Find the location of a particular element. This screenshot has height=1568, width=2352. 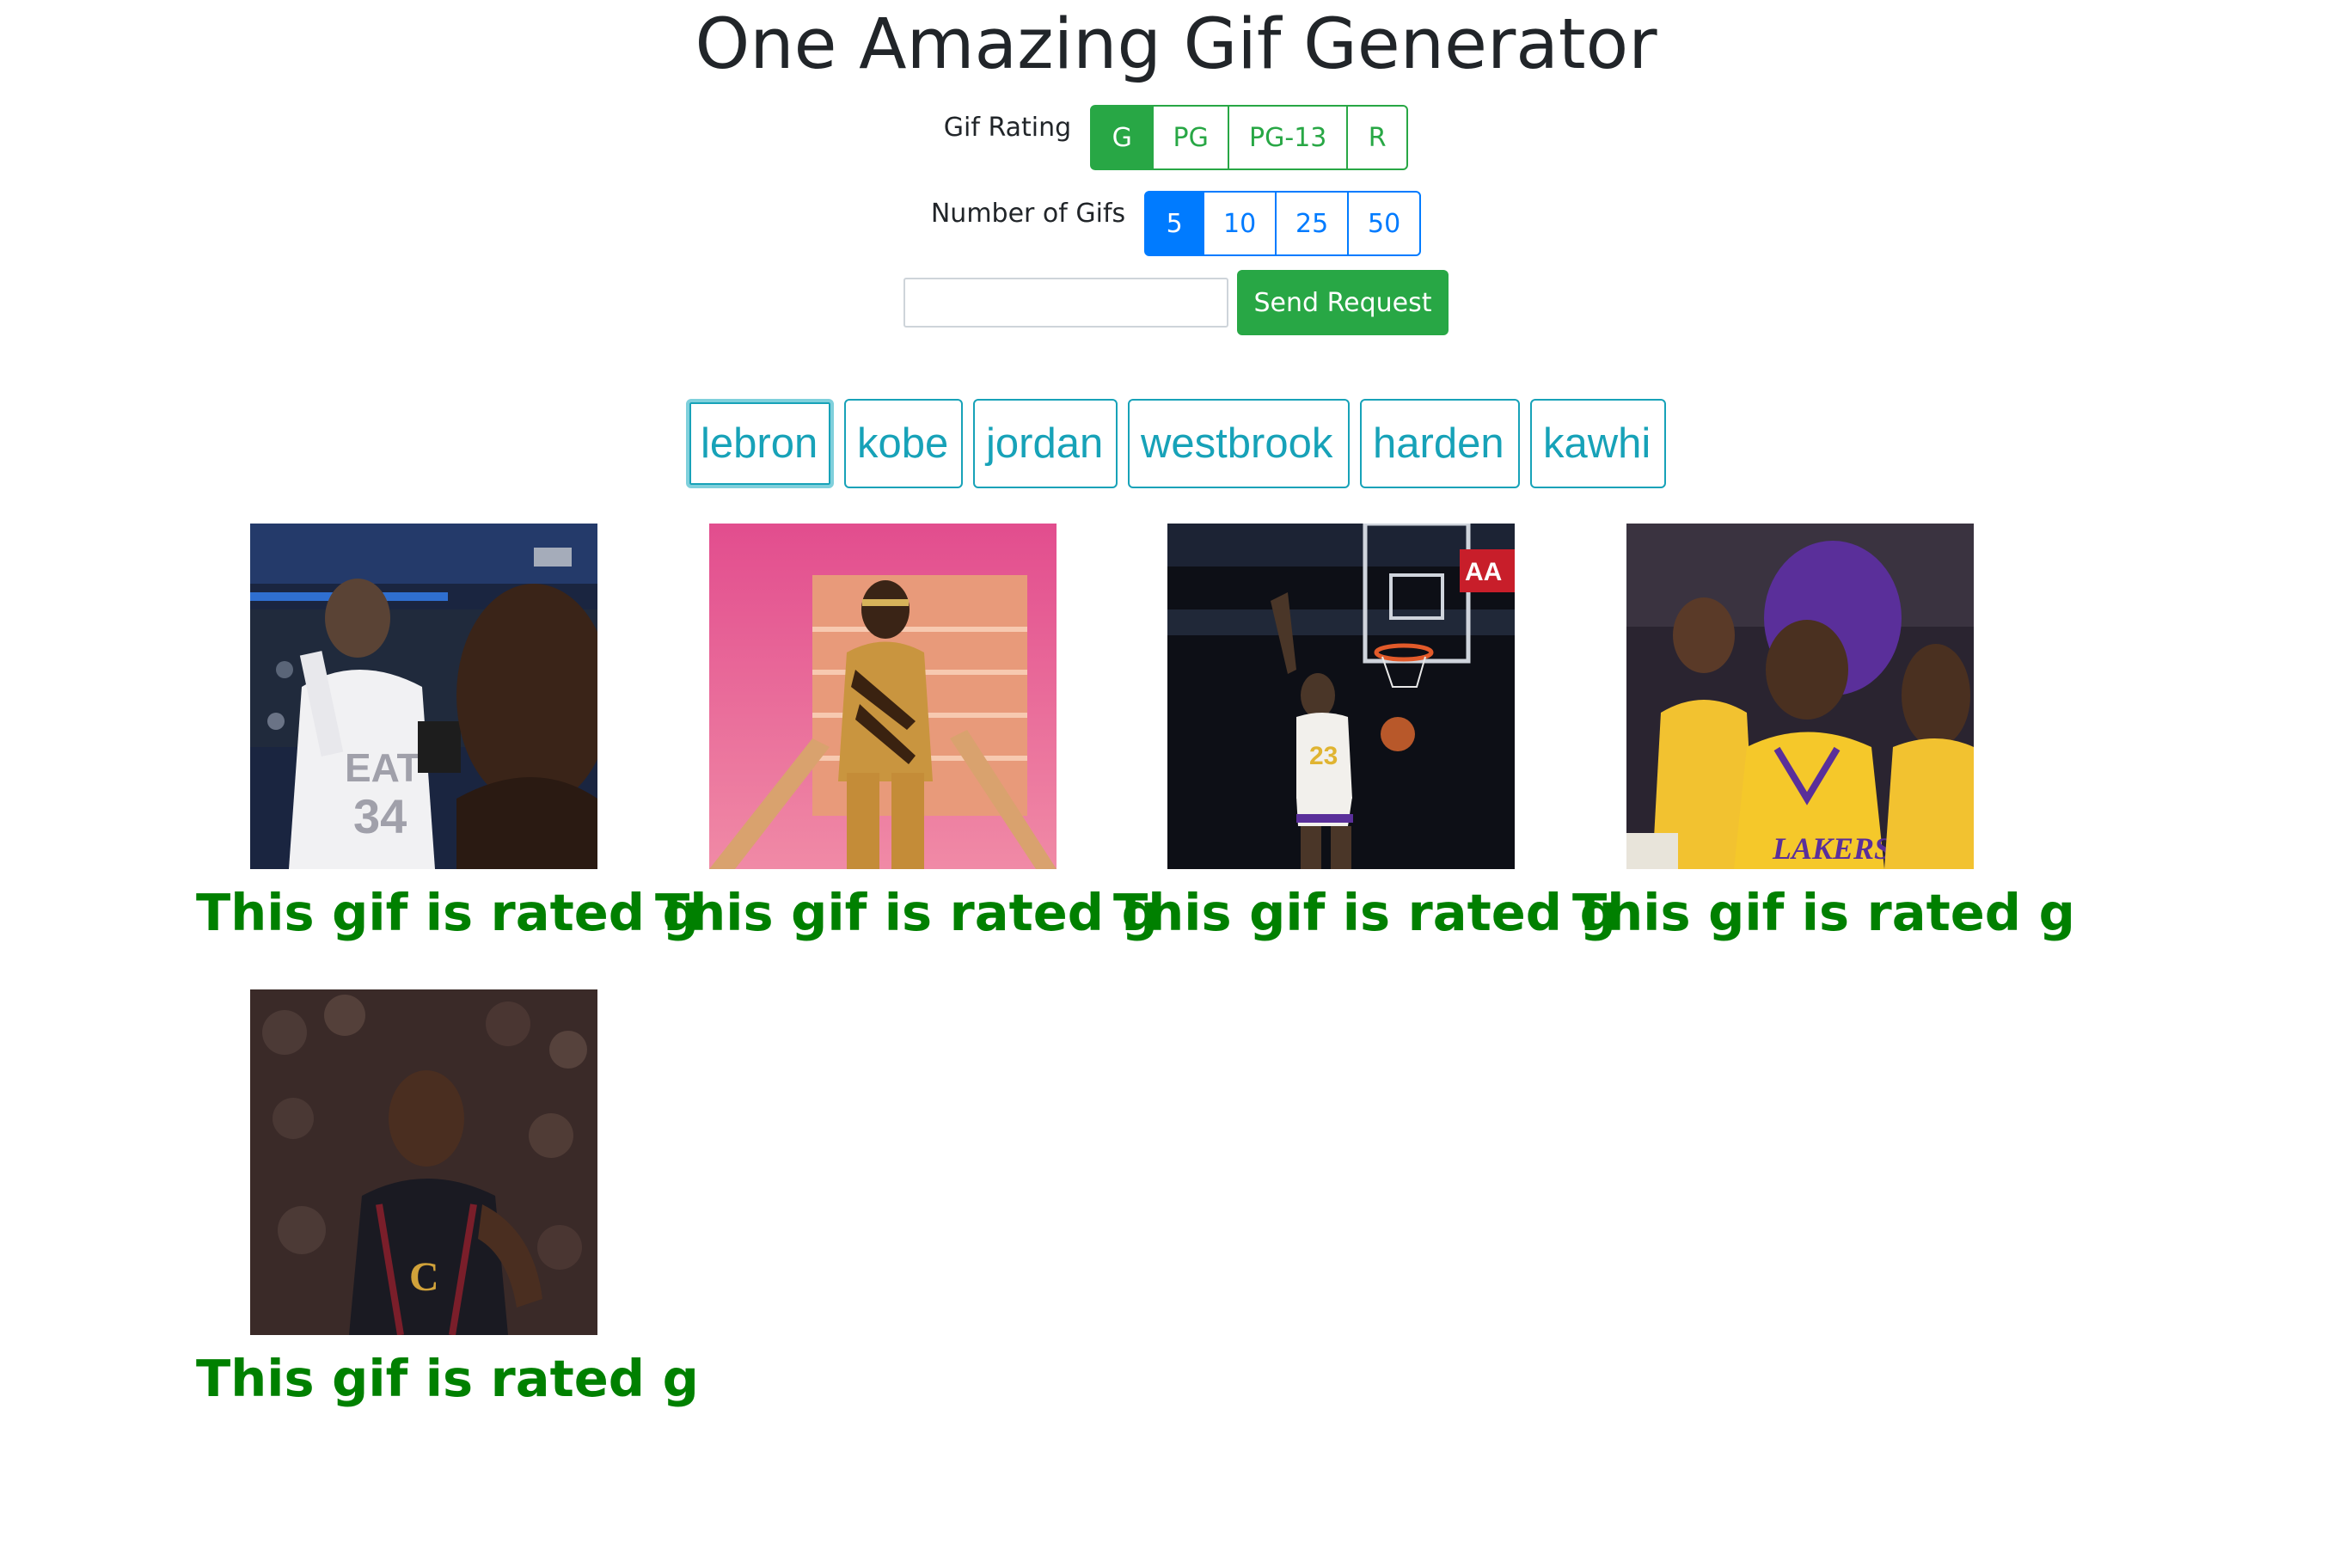

tag-button-lebron: lebron is located at coordinates (760, 443).